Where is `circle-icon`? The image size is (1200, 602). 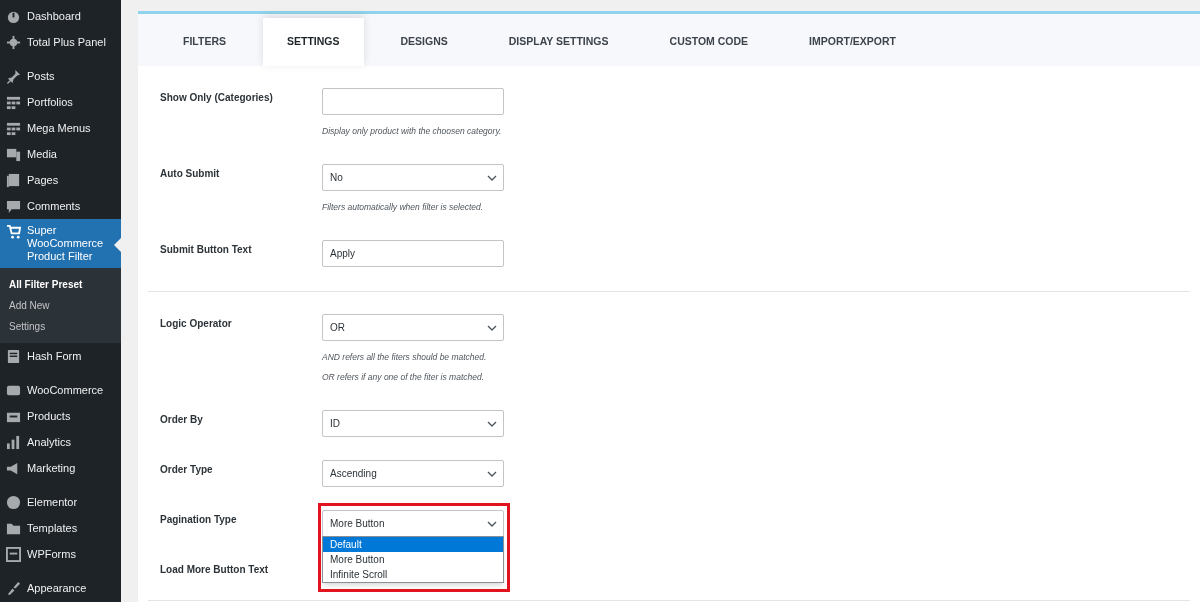 circle-icon is located at coordinates (13, 502).